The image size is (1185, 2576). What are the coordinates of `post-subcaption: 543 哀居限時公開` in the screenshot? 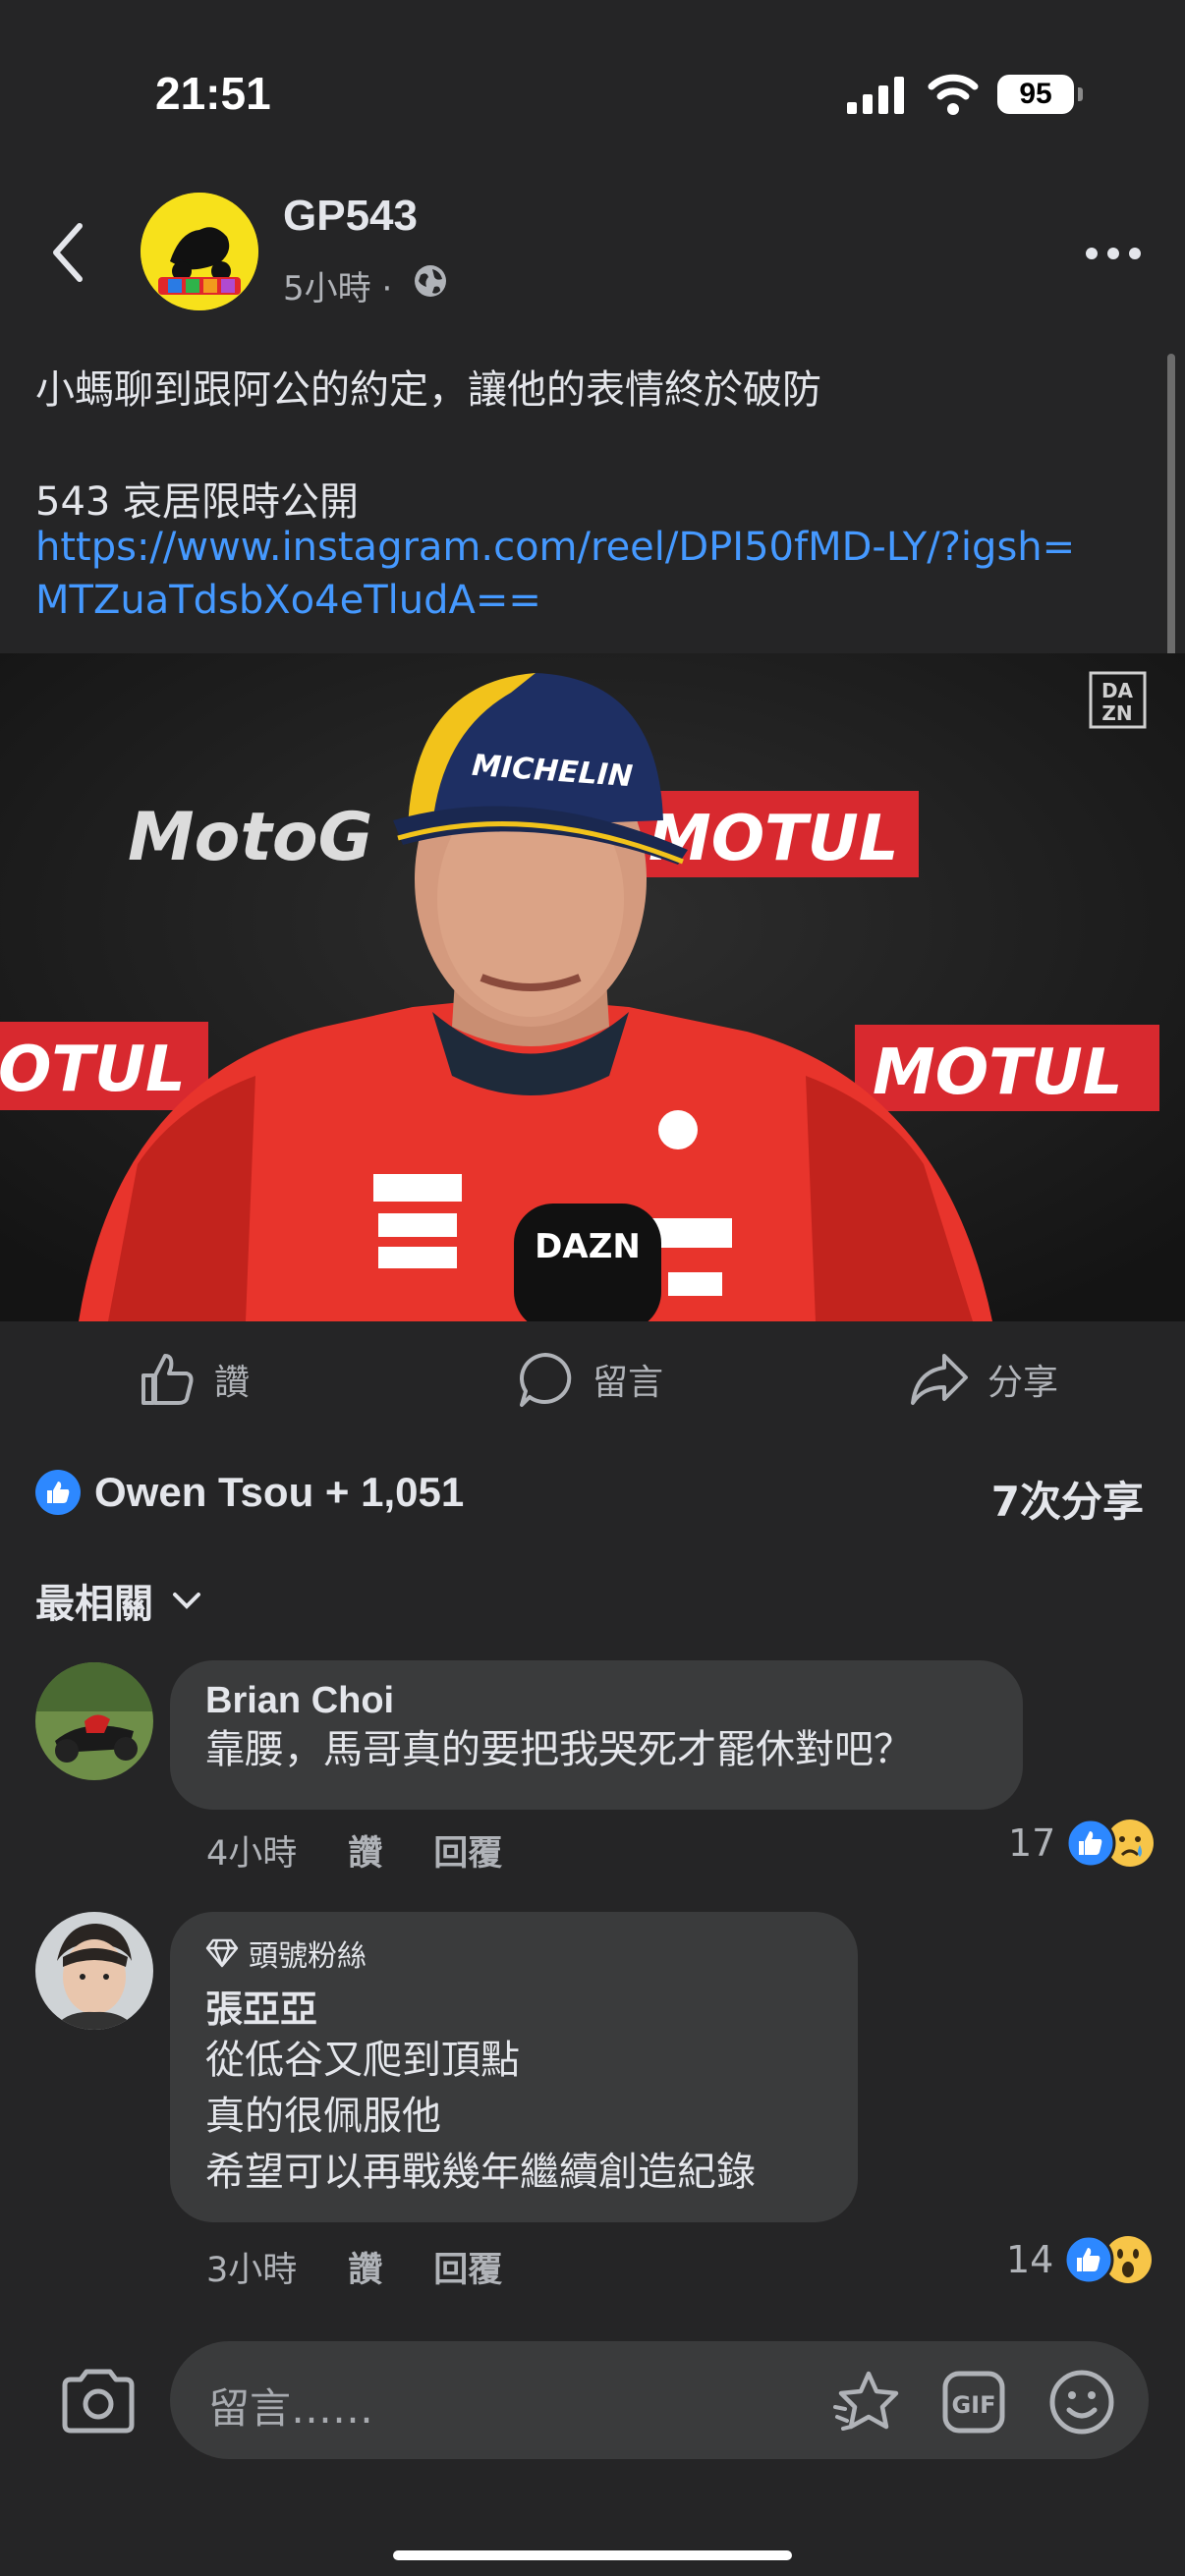 It's located at (198, 502).